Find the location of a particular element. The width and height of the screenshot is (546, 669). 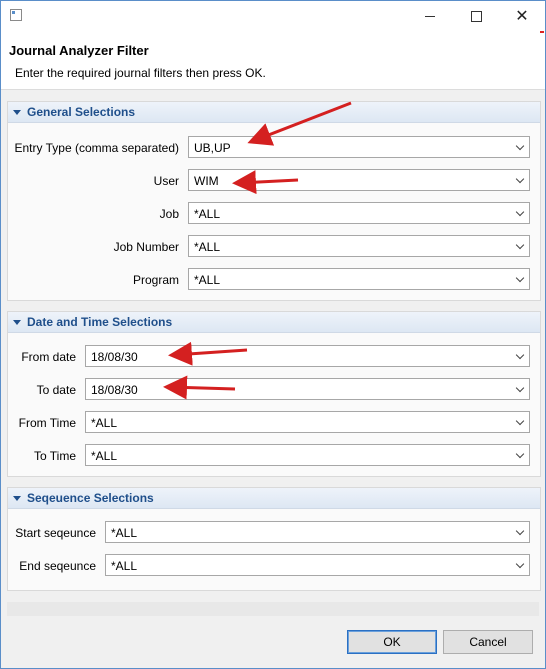

job-row: Job *ALL is located at coordinates (273, 214).